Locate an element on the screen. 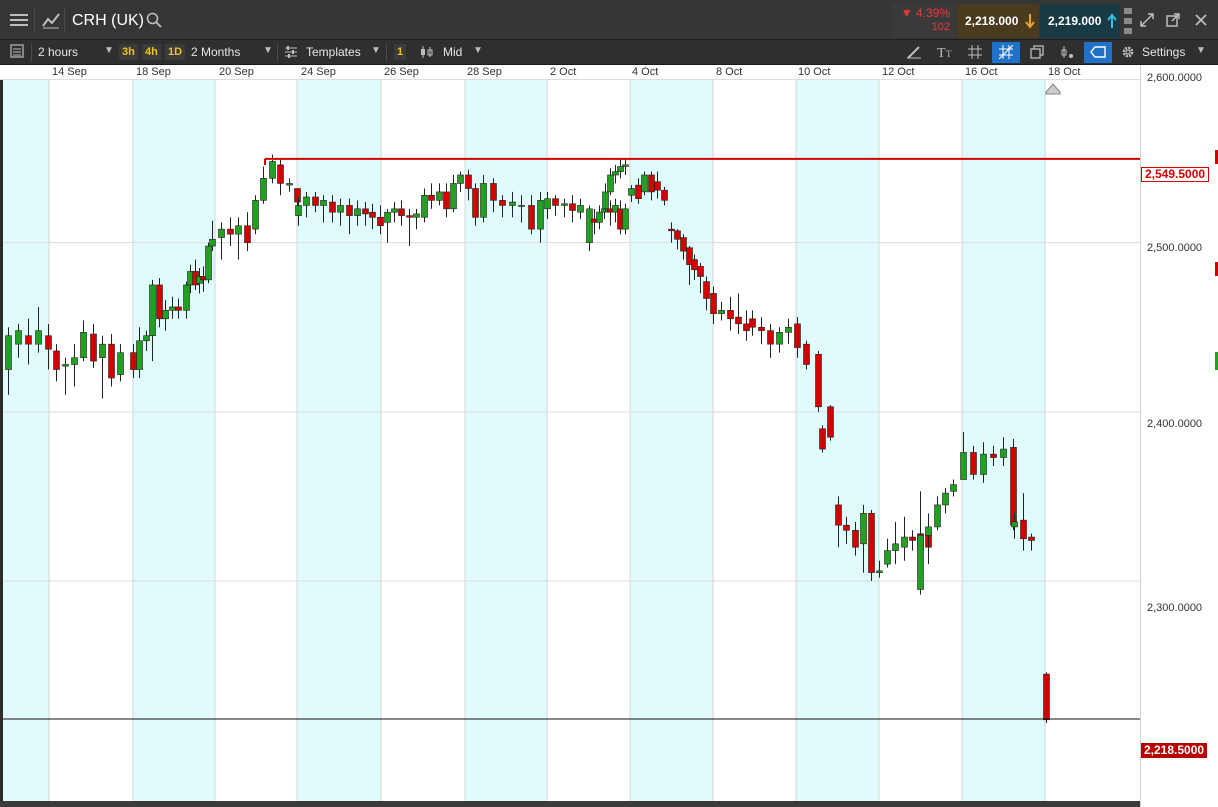 This screenshot has width=1218, height=807. gear-icon is located at coordinates (1128, 54).